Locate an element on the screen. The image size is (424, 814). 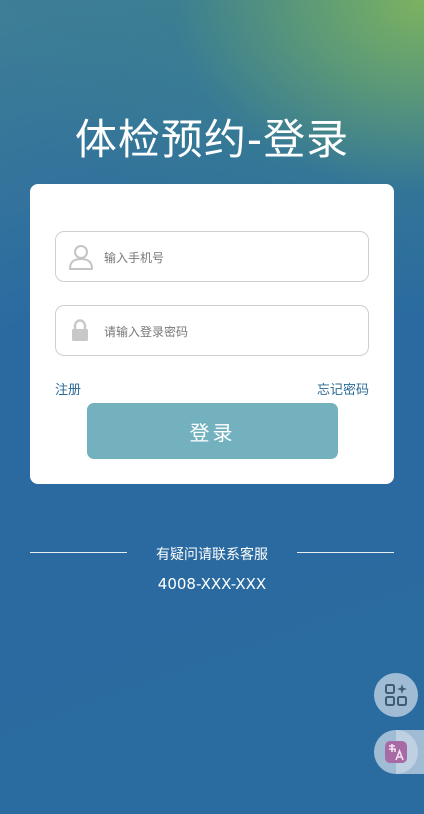
phone-field is located at coordinates (212, 256).